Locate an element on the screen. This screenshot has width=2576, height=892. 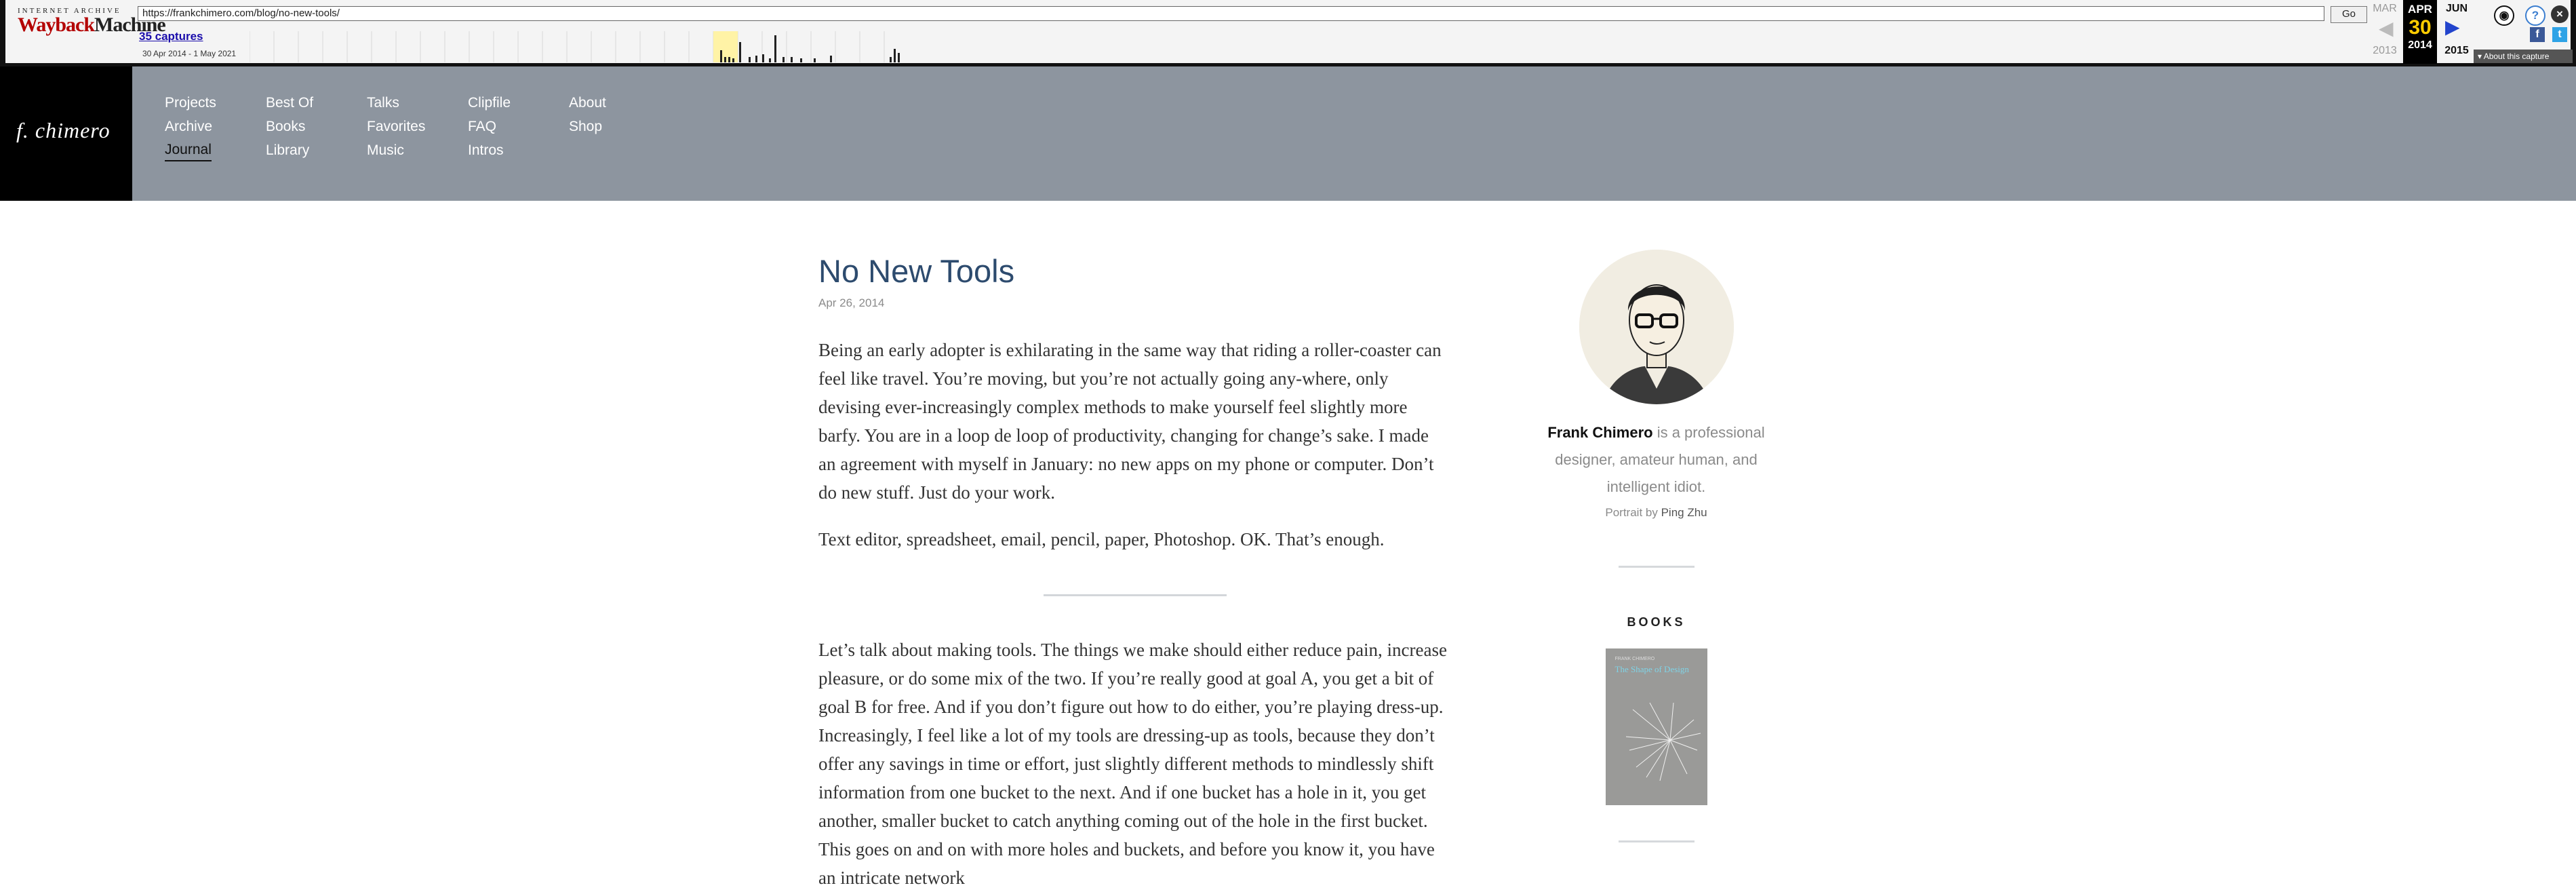
prev-capture-arrow-icon: ◀ is located at coordinates (2386, 28).